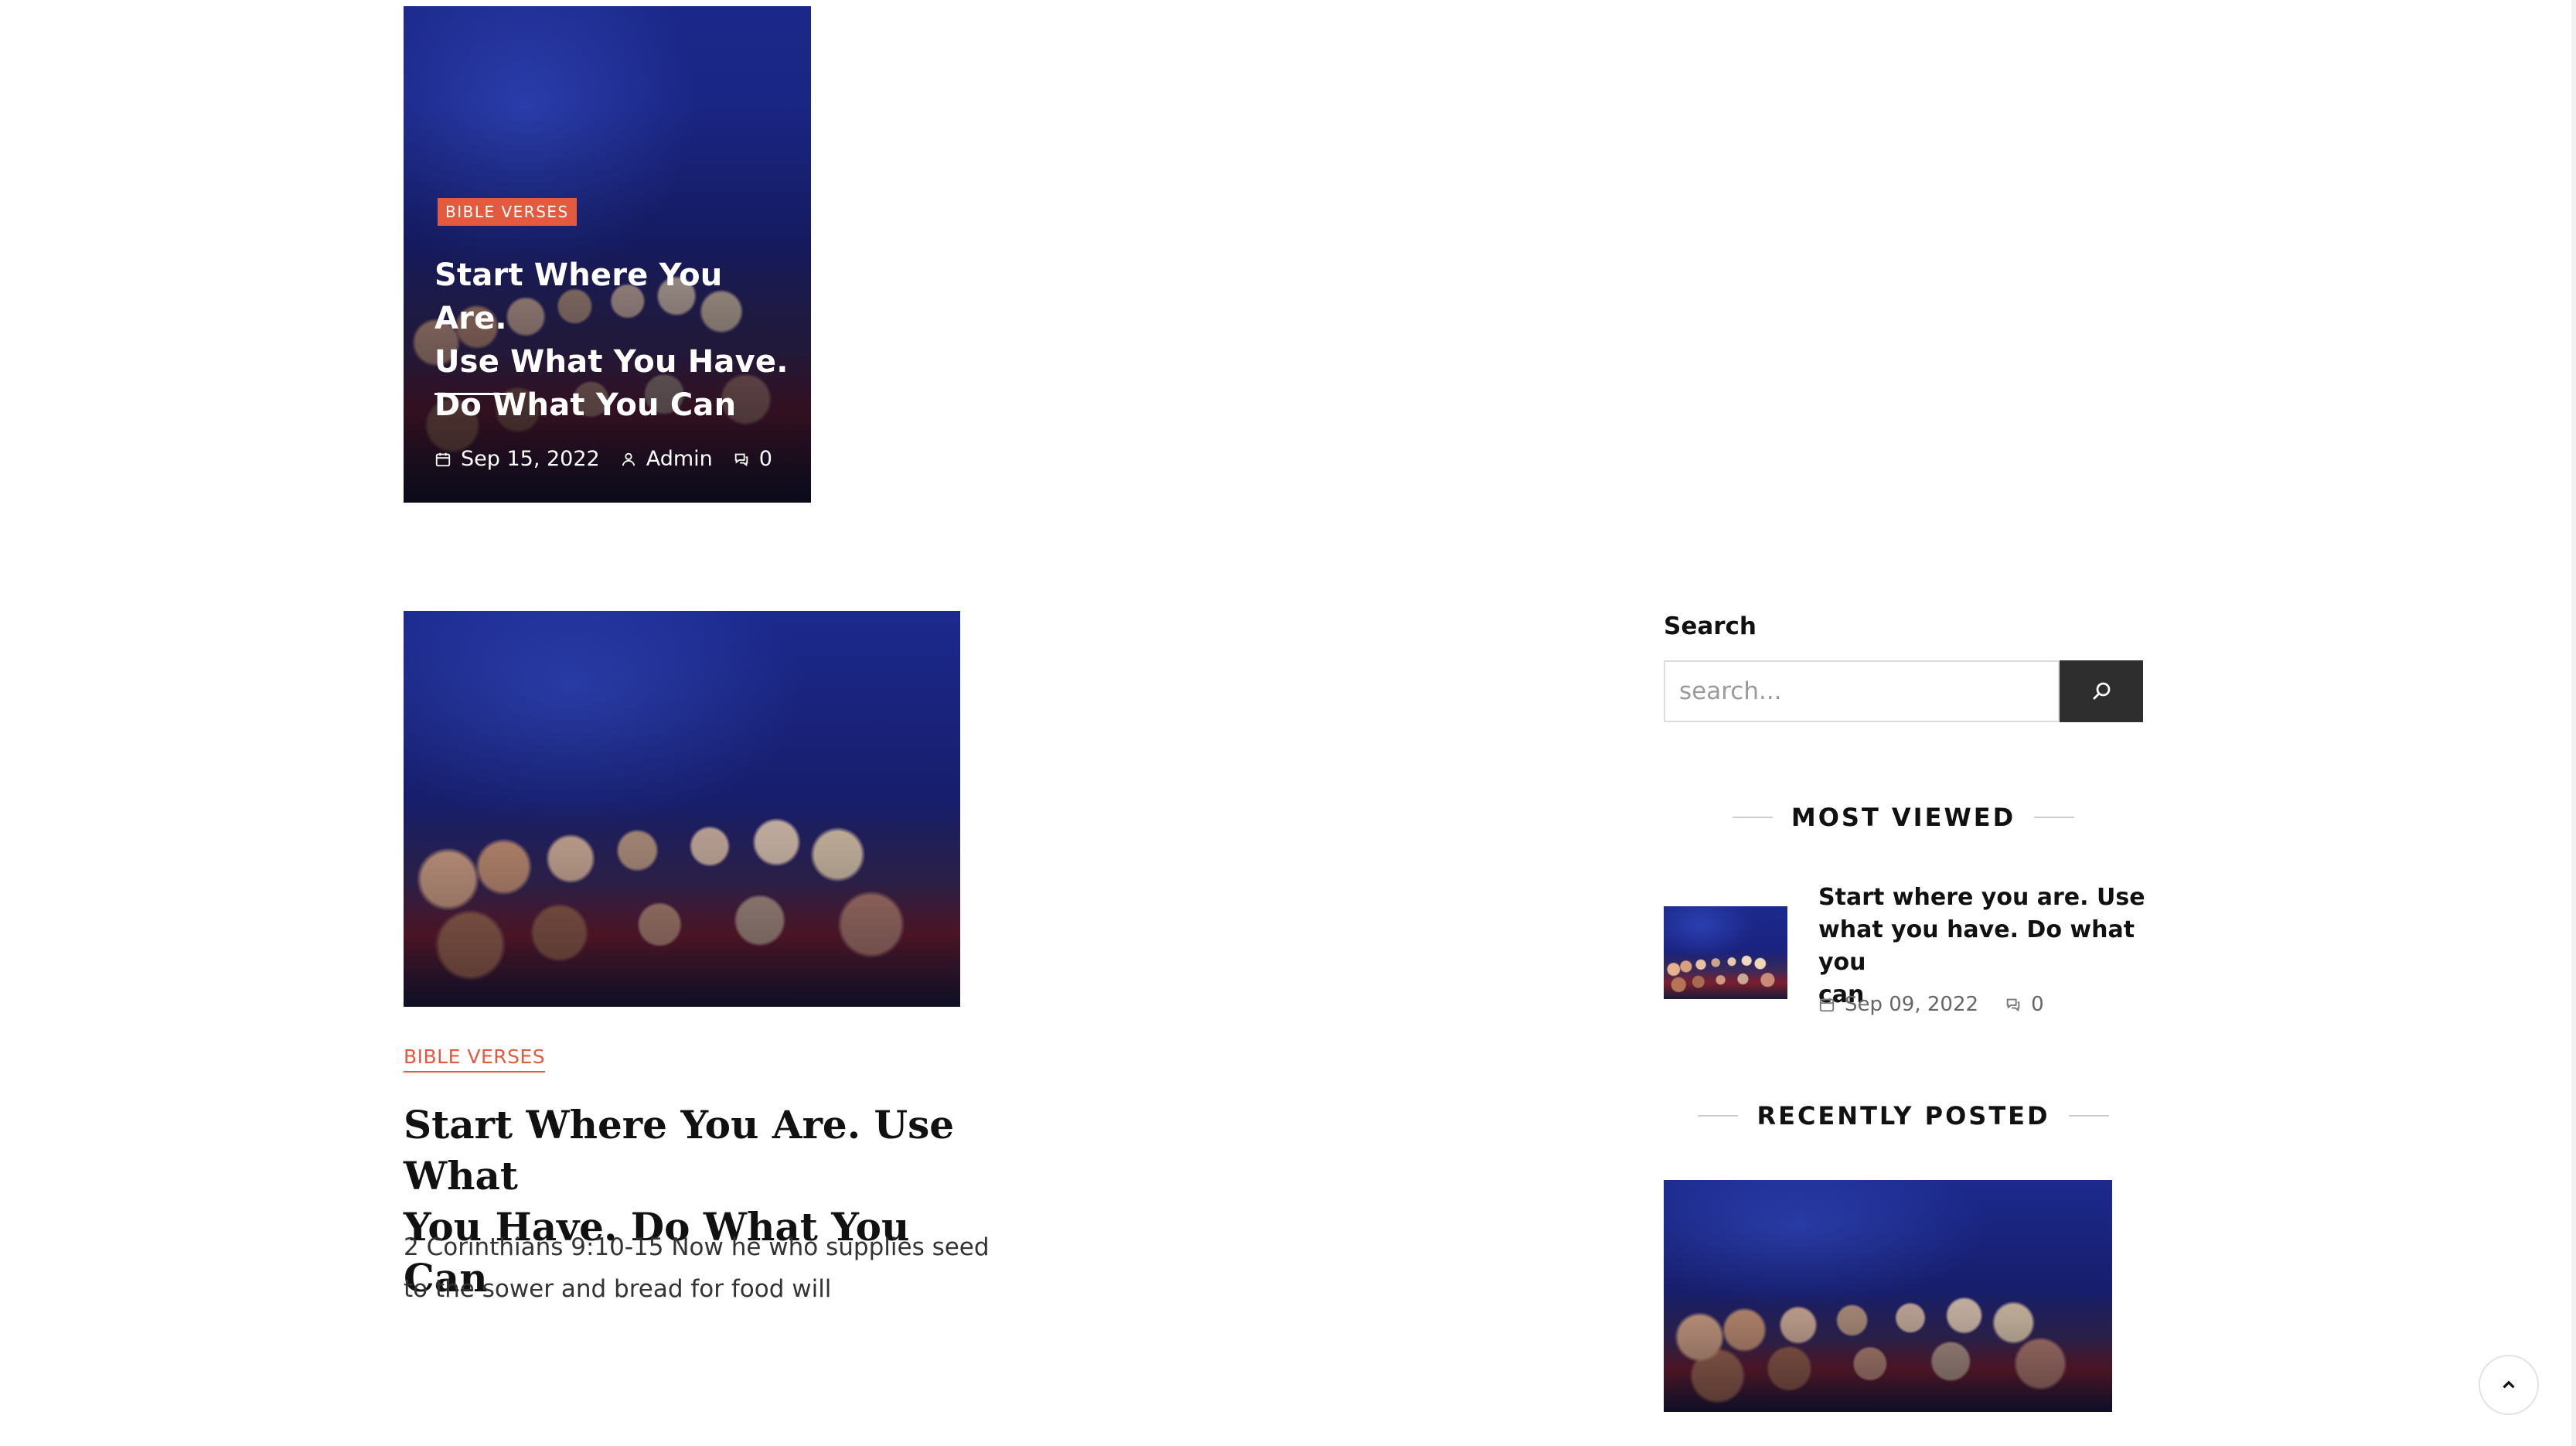  Describe the element at coordinates (2573, 723) in the screenshot. I see `scrollbar` at that location.